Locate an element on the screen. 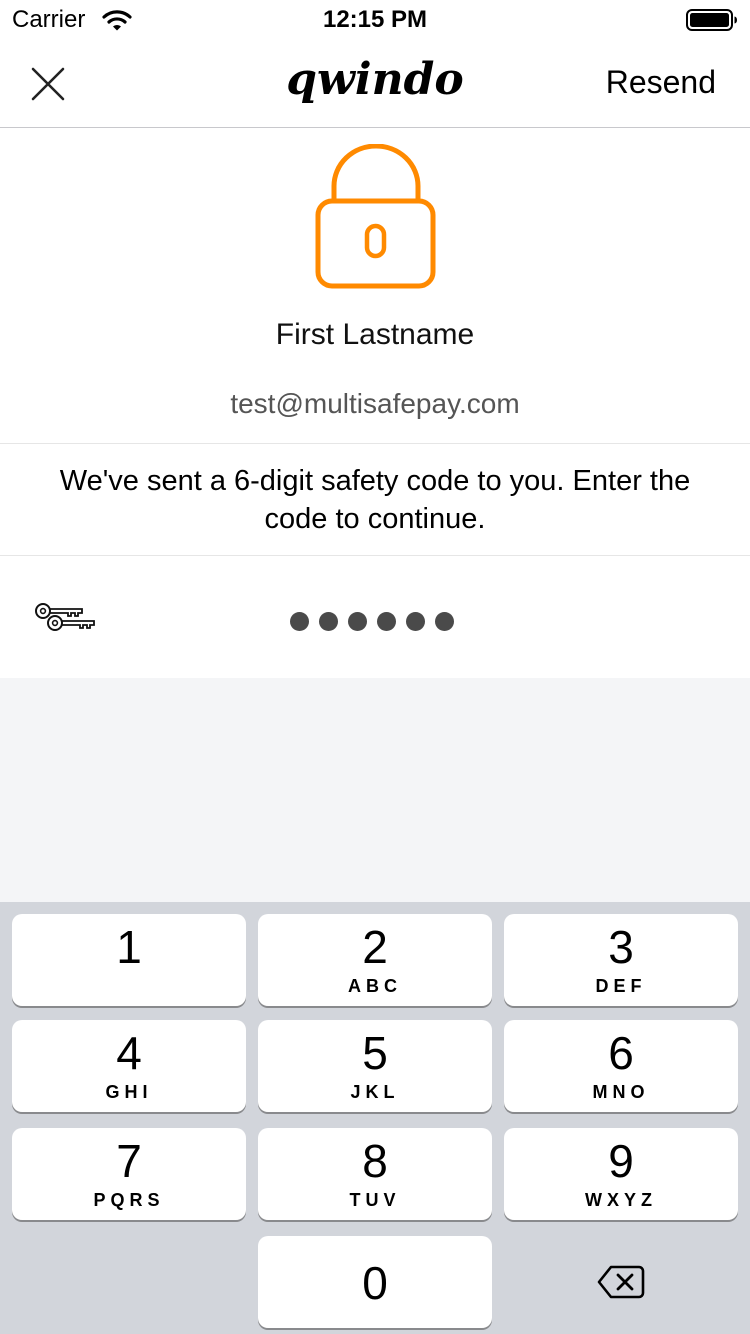 This screenshot has height=1334, width=750. user-email: test@multisafepay.com is located at coordinates (375, 403).